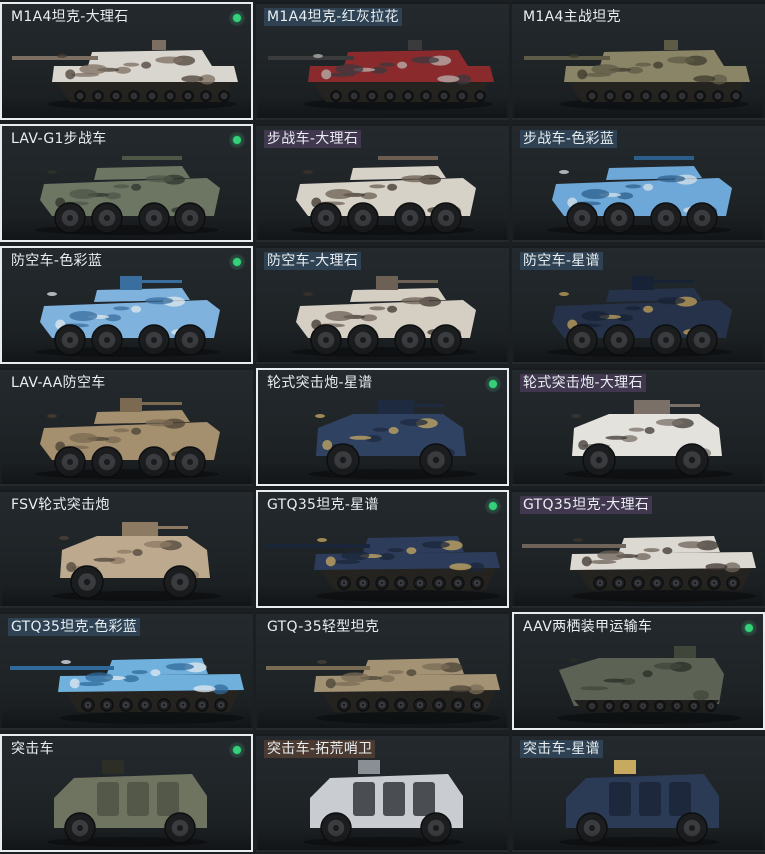 This screenshot has width=765, height=854. What do you see at coordinates (126, 305) in the screenshot?
I see `vehicle-skin-card: 防空车-色彩蓝` at bounding box center [126, 305].